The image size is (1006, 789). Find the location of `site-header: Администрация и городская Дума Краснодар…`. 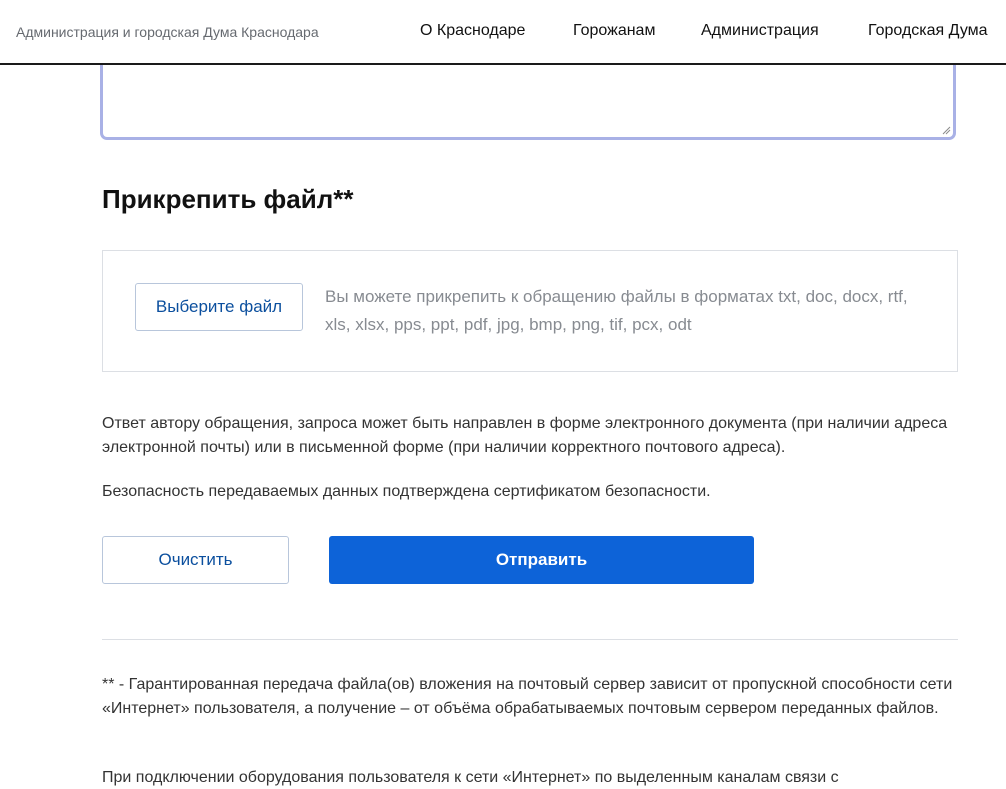

site-header: Администрация и городская Дума Краснодар… is located at coordinates (503, 32).